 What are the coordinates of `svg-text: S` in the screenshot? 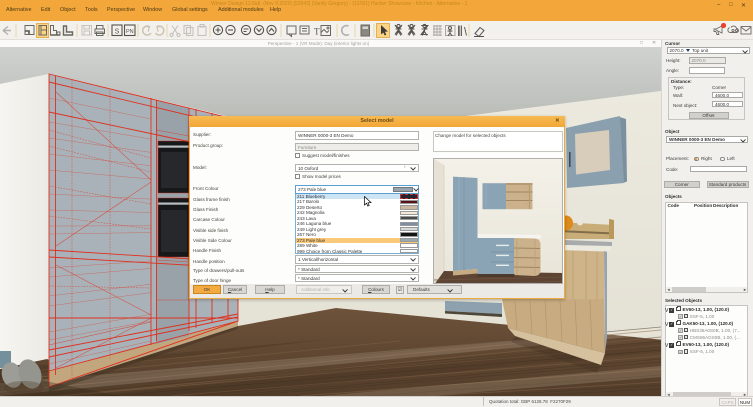 It's located at (117, 32).